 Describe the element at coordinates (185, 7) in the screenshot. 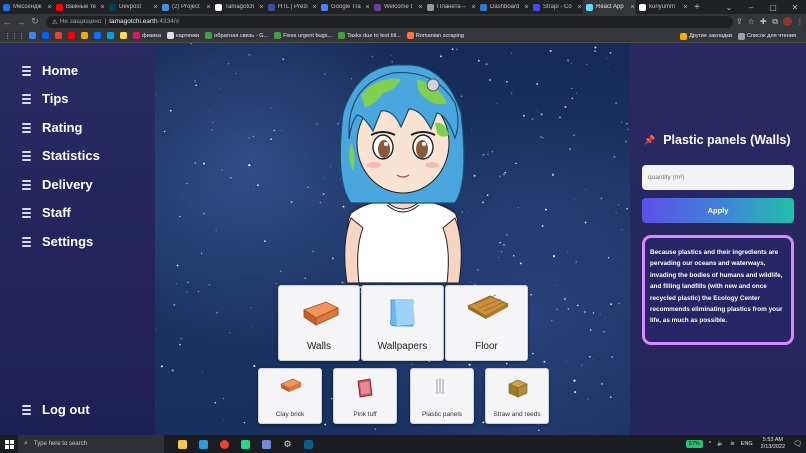

I see `browser-tab: (2) Project ×` at that location.